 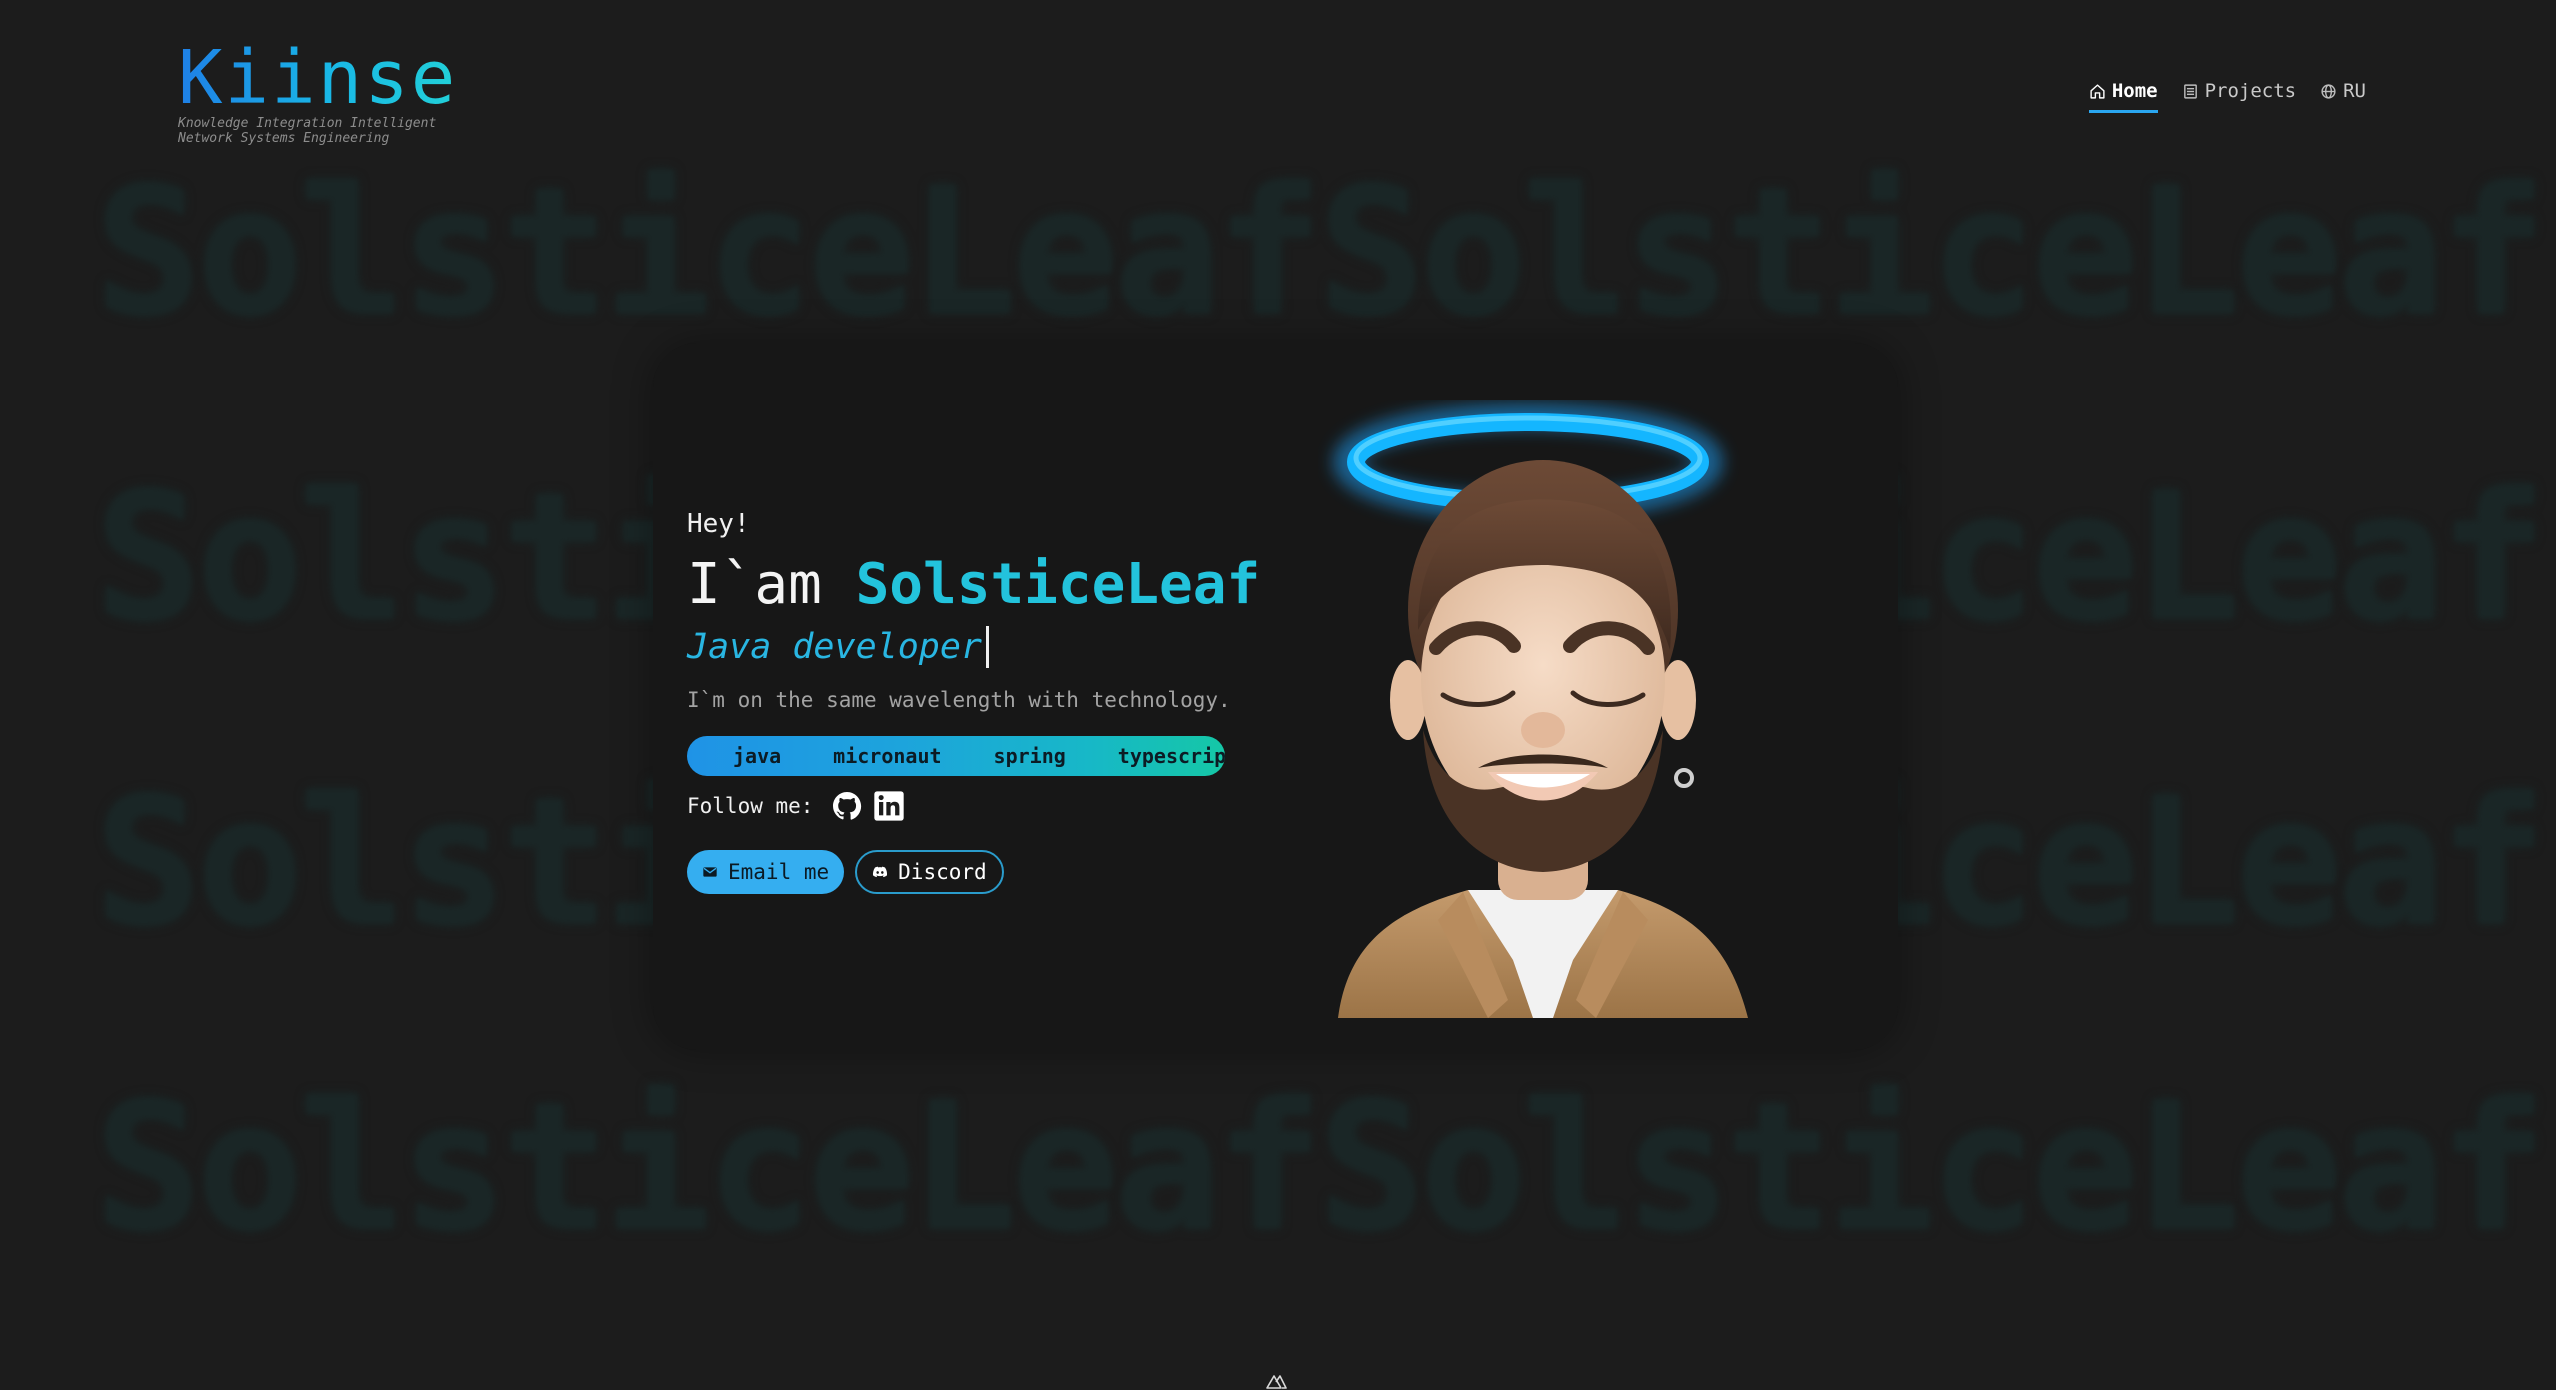 What do you see at coordinates (880, 872) in the screenshot?
I see `discord-icon` at bounding box center [880, 872].